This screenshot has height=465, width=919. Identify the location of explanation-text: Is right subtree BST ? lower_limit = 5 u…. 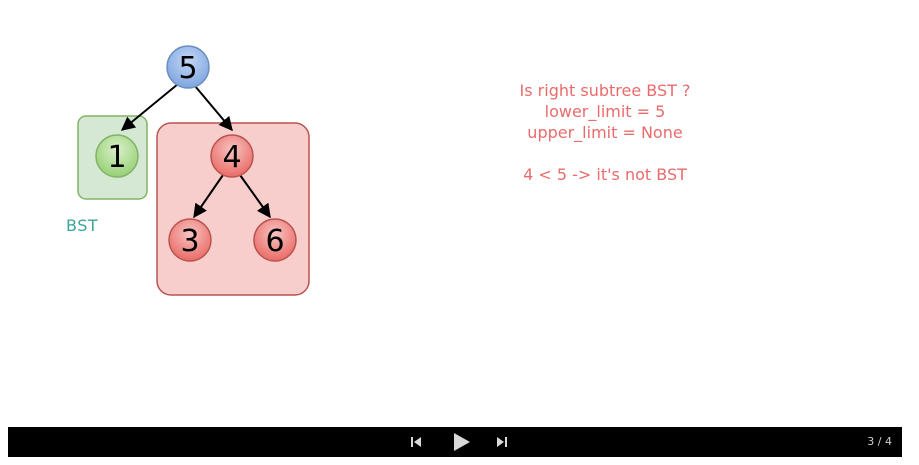
(605, 132).